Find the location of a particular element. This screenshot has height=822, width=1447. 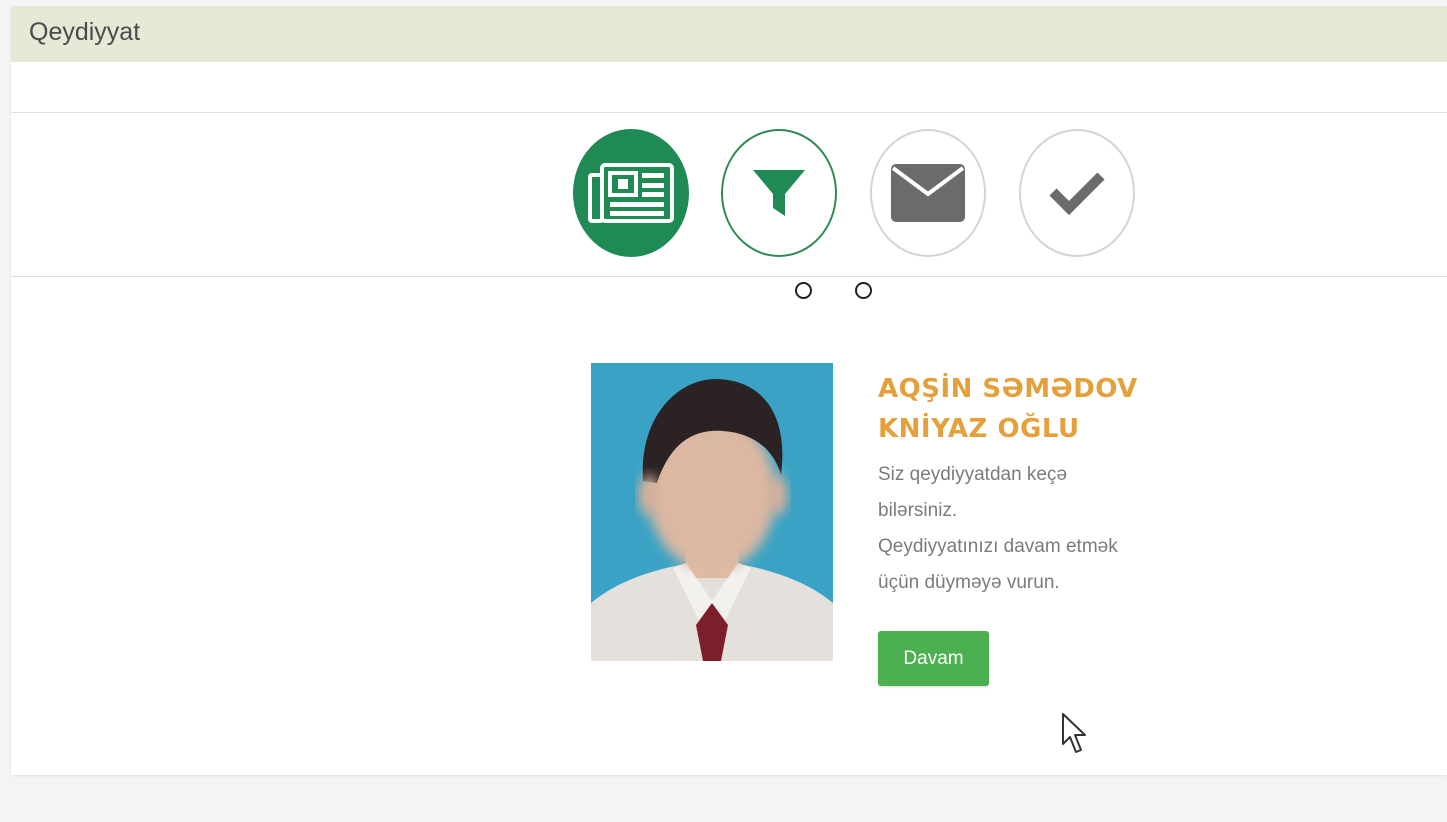

filter-icon is located at coordinates (779, 193).